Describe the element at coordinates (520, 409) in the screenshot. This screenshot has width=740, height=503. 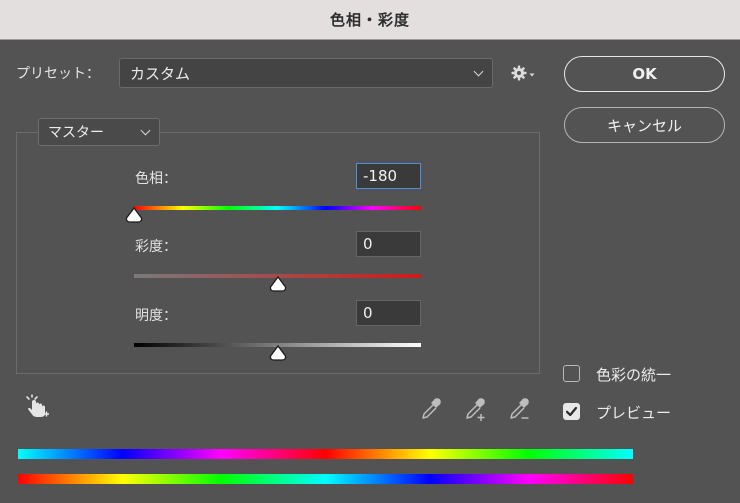
I see `eyedropper-minus-icon` at that location.